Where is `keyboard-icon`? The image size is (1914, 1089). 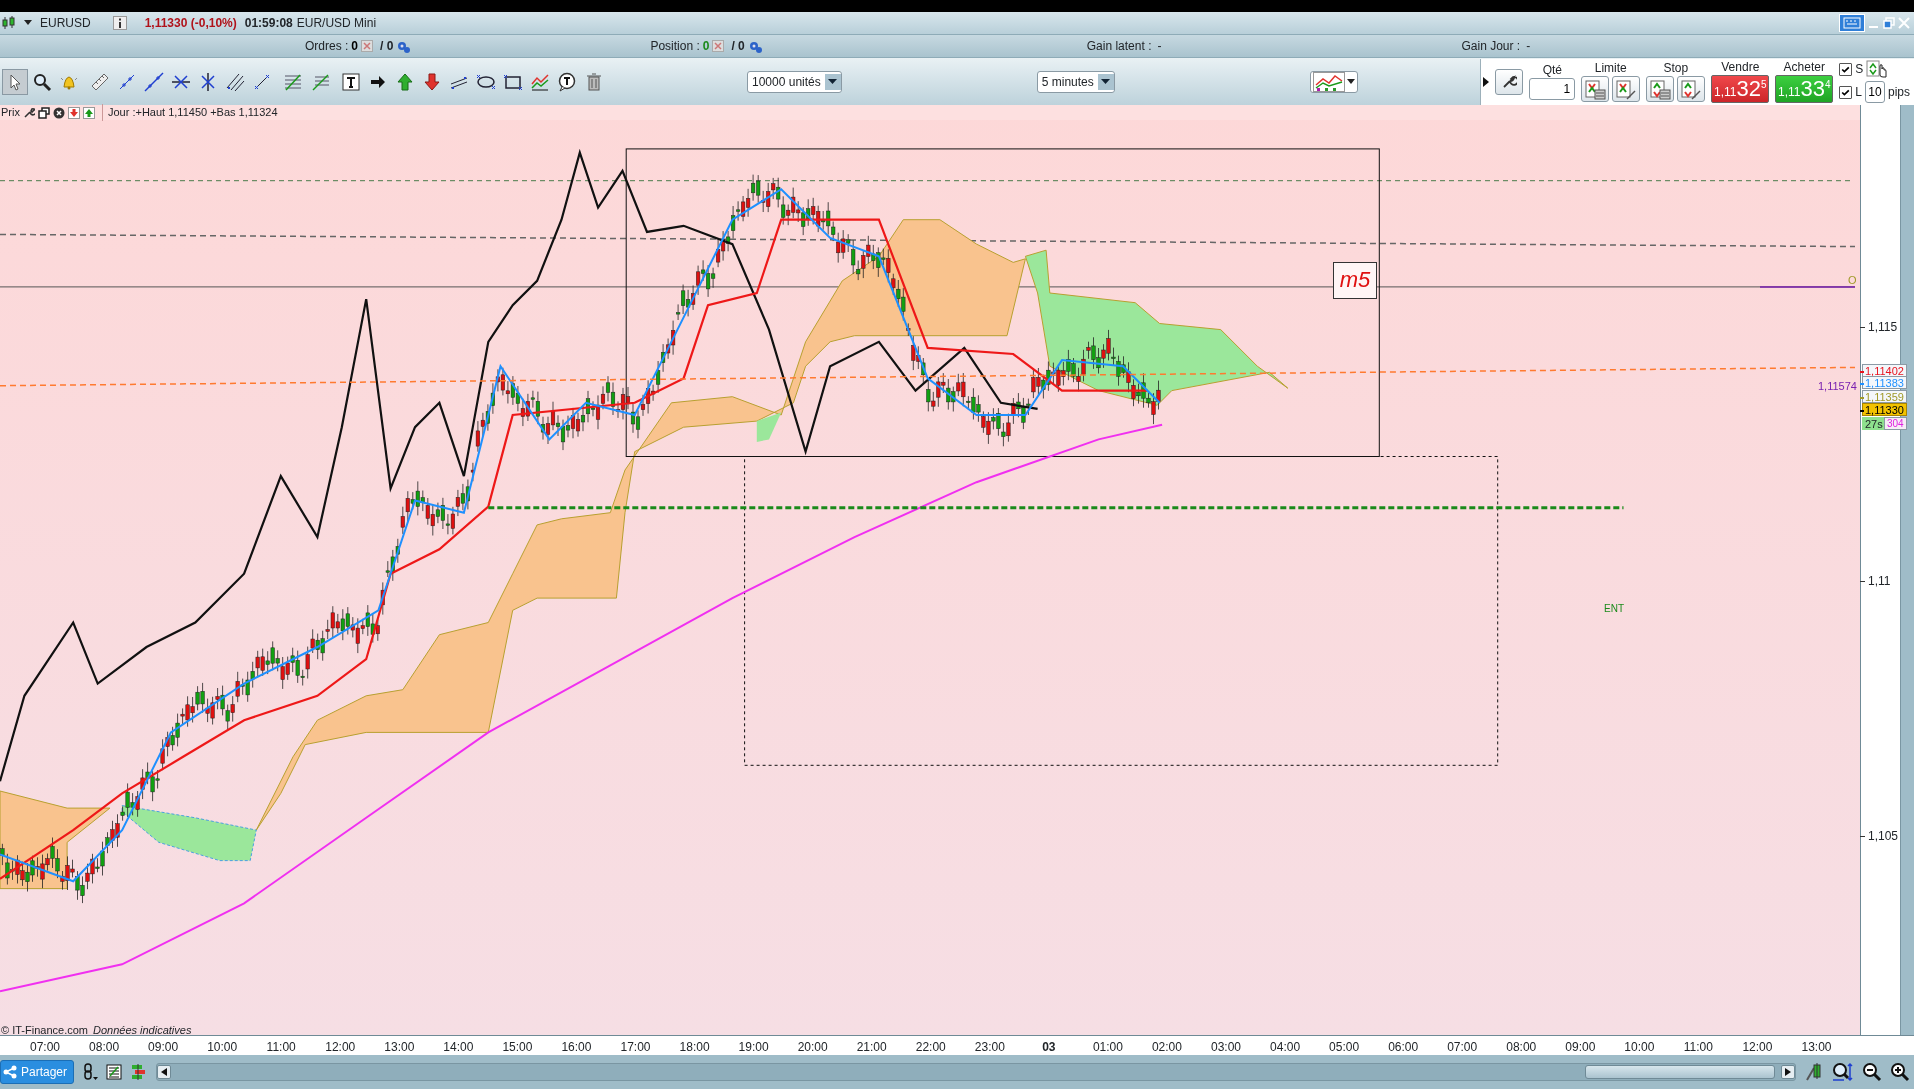 keyboard-icon is located at coordinates (1852, 23).